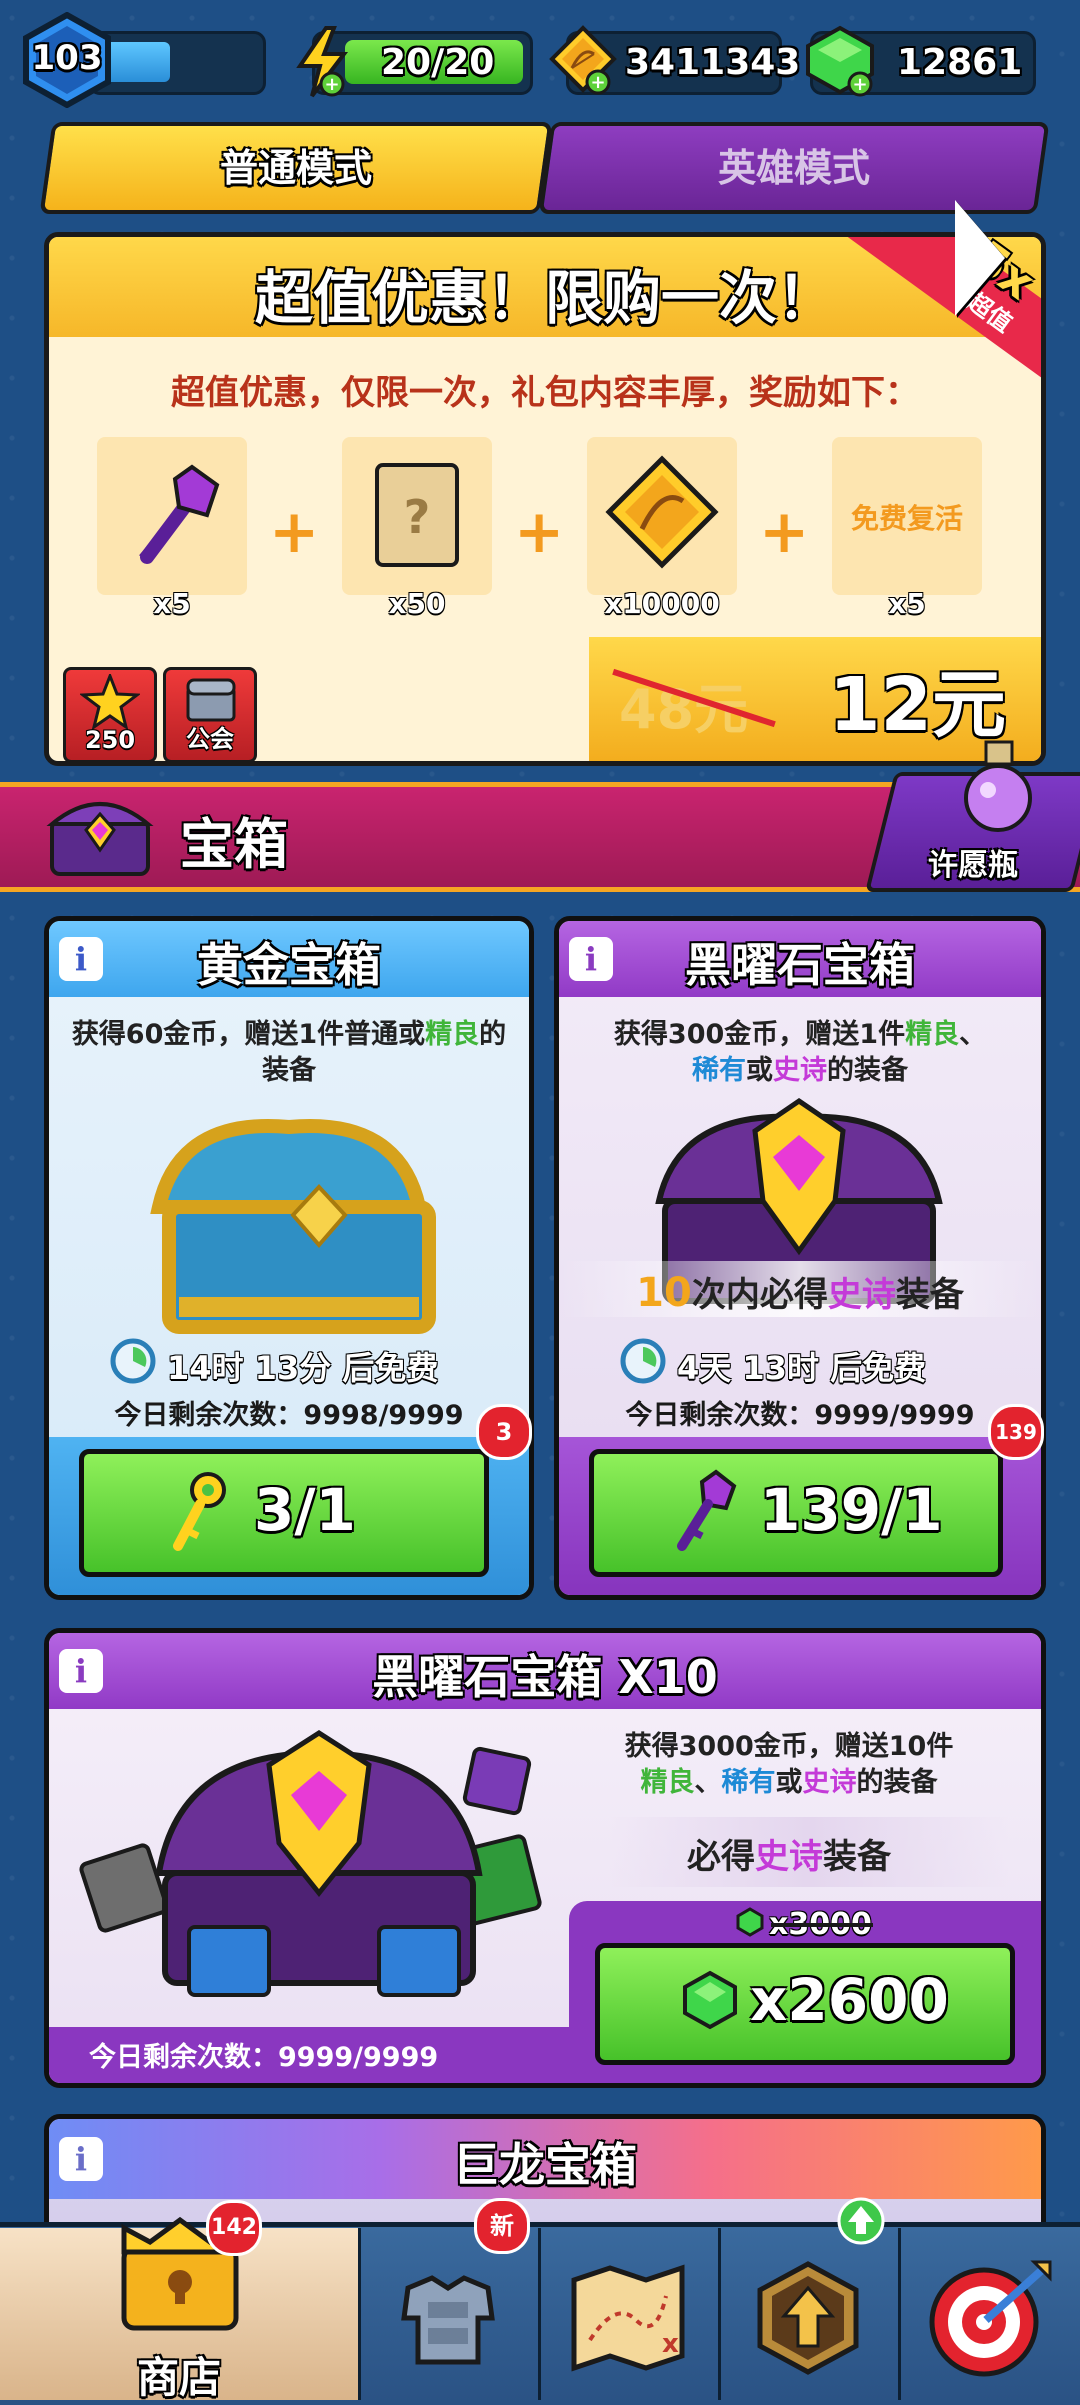 The width and height of the screenshot is (1080, 2405). I want to click on guarantee-text: 必得, so click(721, 1857).